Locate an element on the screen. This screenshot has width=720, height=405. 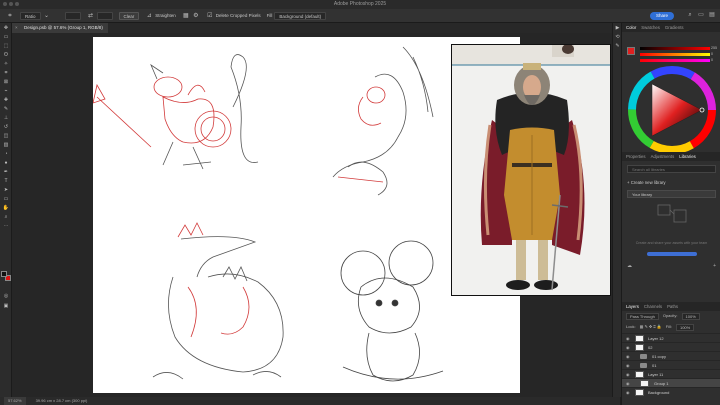
hand-tool-icon: ✋ is located at coordinates (6, 207).